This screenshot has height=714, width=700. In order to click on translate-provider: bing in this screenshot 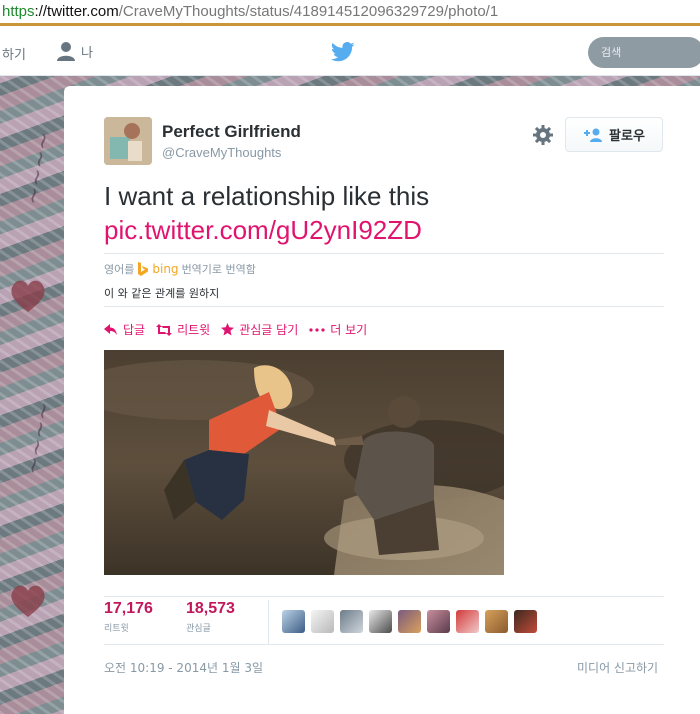, I will do `click(165, 269)`.